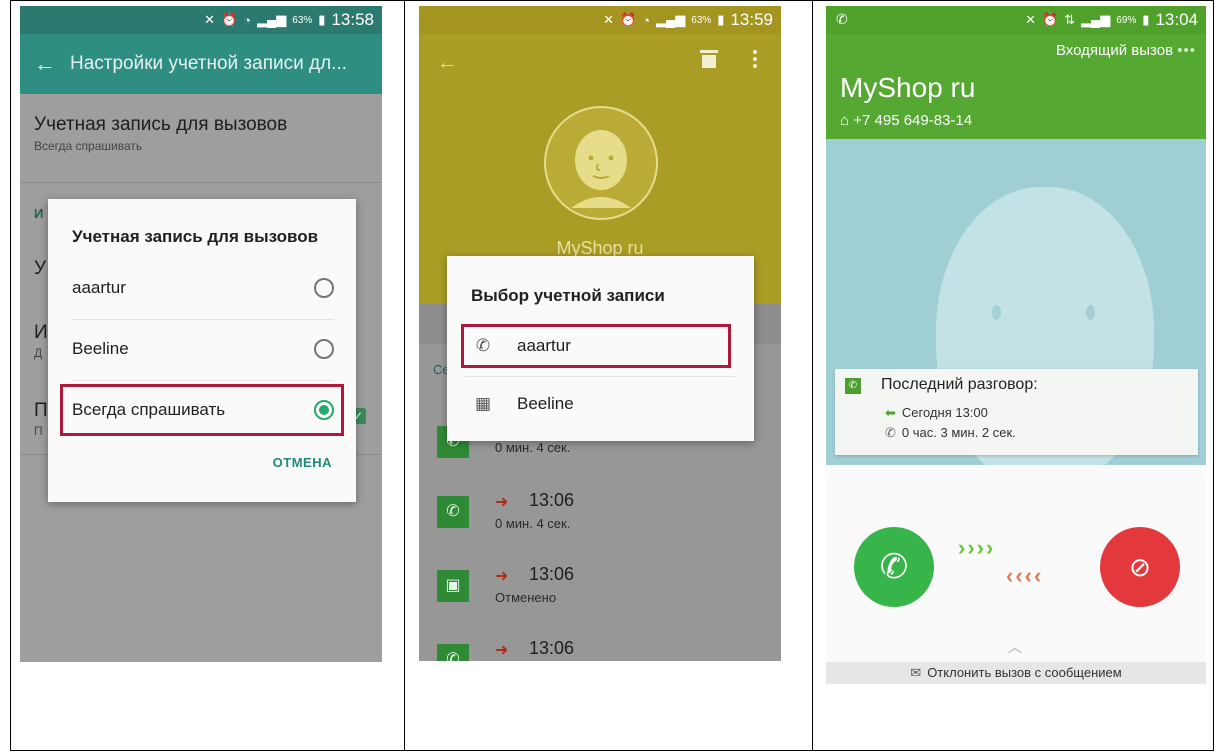 The width and height of the screenshot is (1219, 756). I want to click on last-call-when-text: Сегодня 13:00, so click(944, 412).